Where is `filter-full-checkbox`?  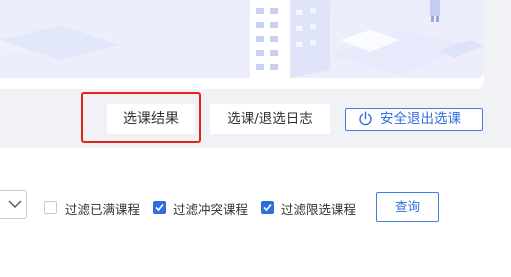 filter-full-checkbox is located at coordinates (50, 207).